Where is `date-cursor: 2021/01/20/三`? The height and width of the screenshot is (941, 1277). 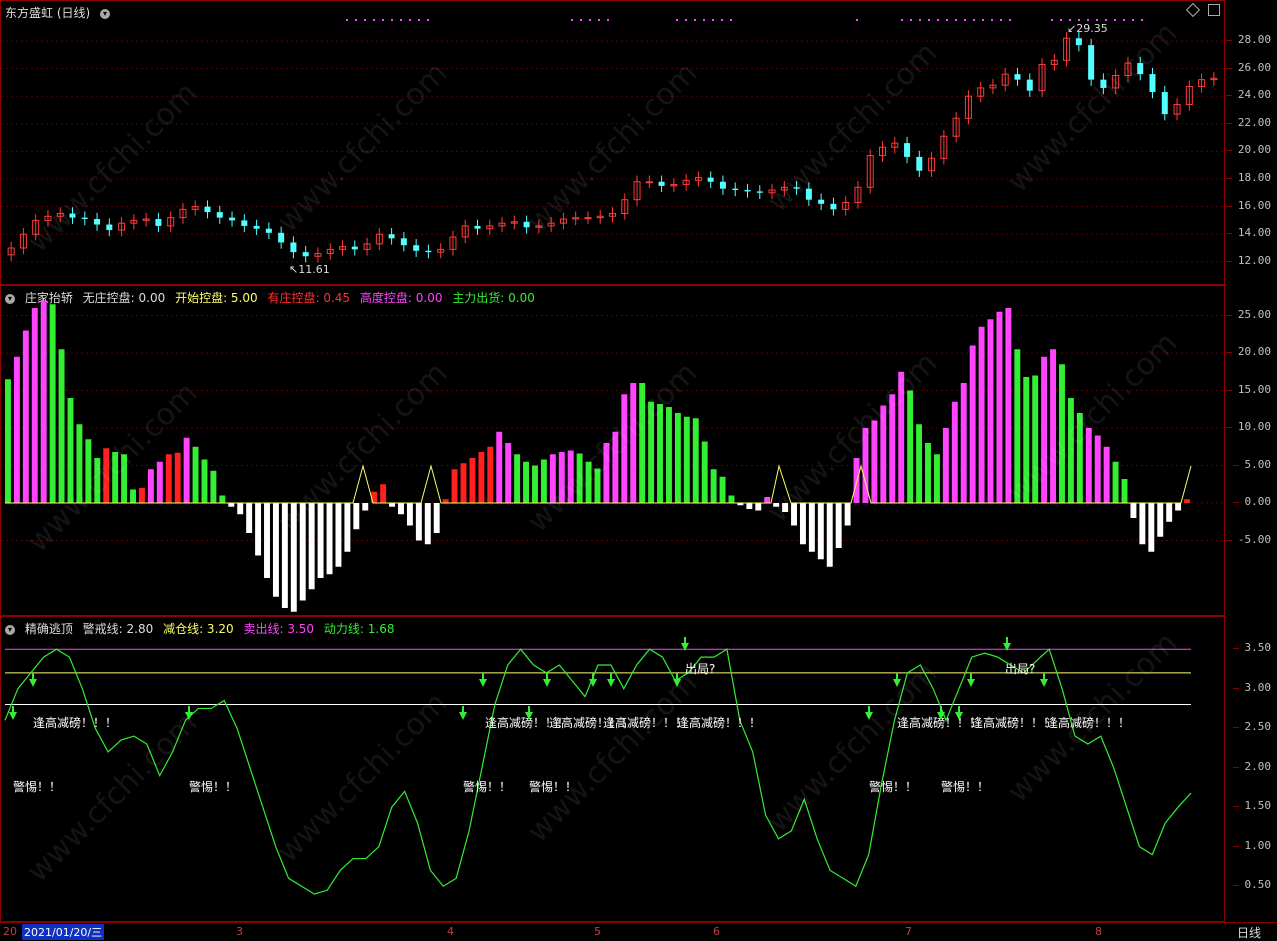 date-cursor: 2021/01/20/三 is located at coordinates (63, 932).